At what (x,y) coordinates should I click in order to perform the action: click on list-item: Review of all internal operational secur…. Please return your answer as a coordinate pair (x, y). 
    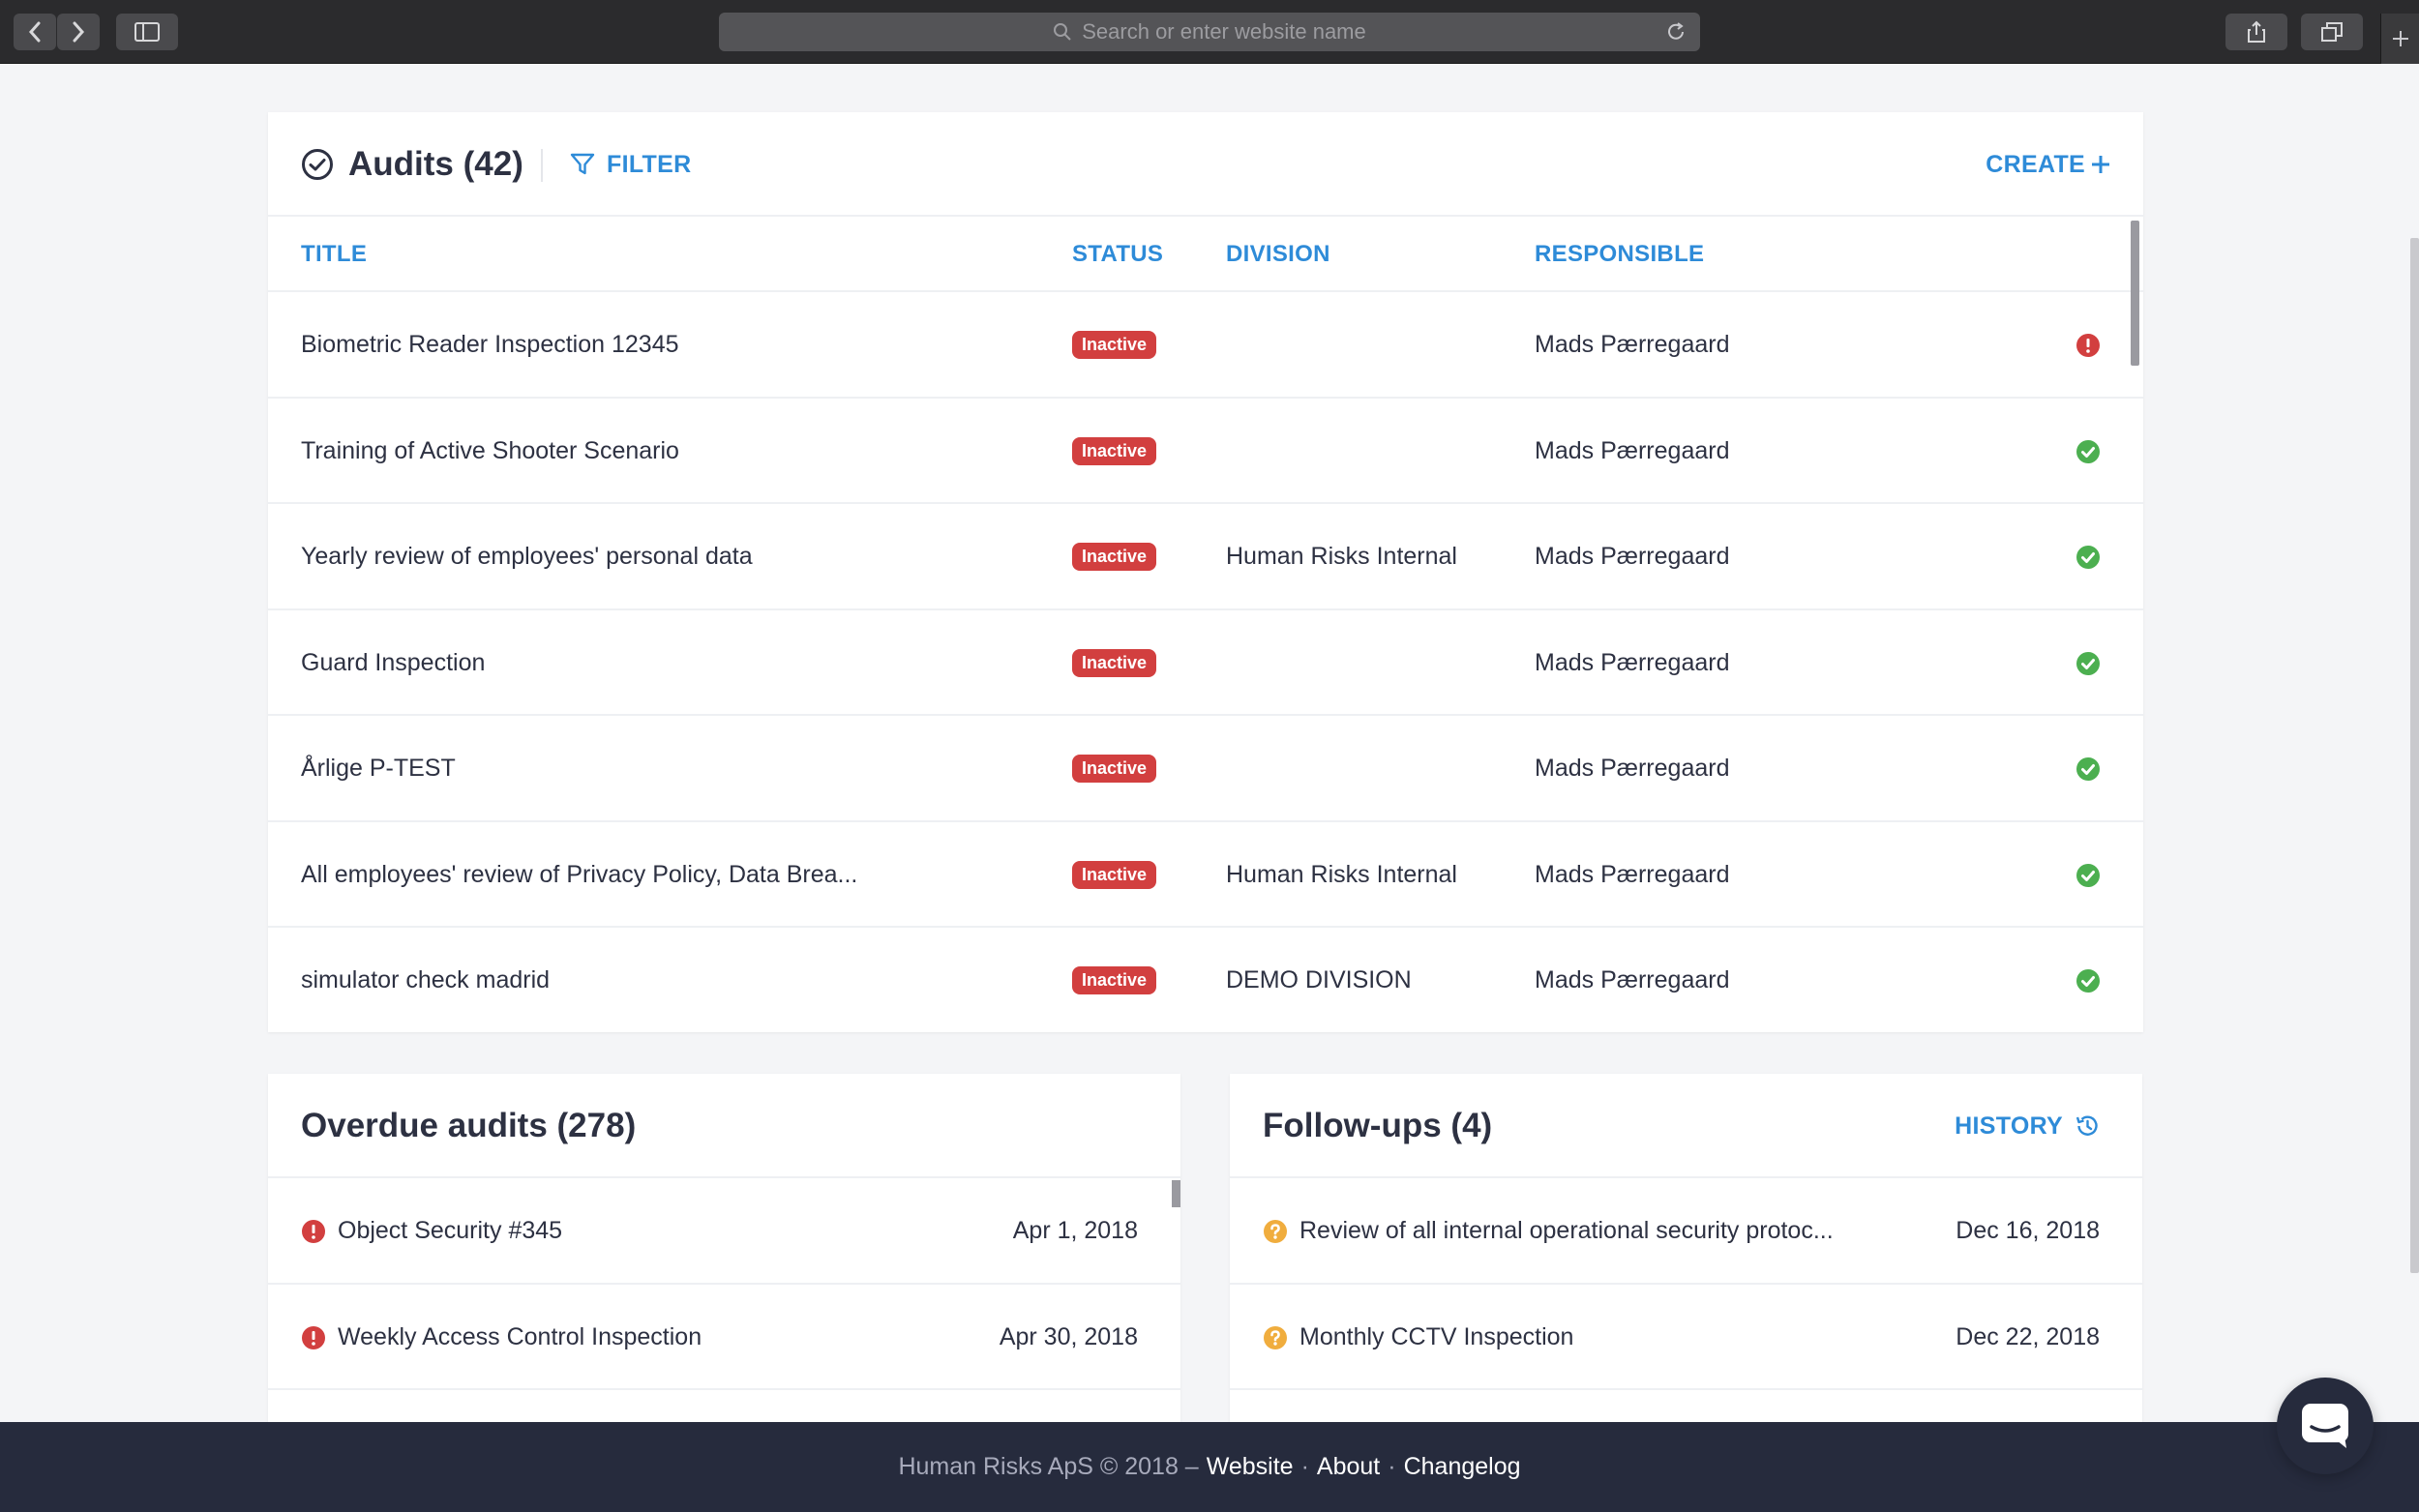
    Looking at the image, I should click on (1686, 1231).